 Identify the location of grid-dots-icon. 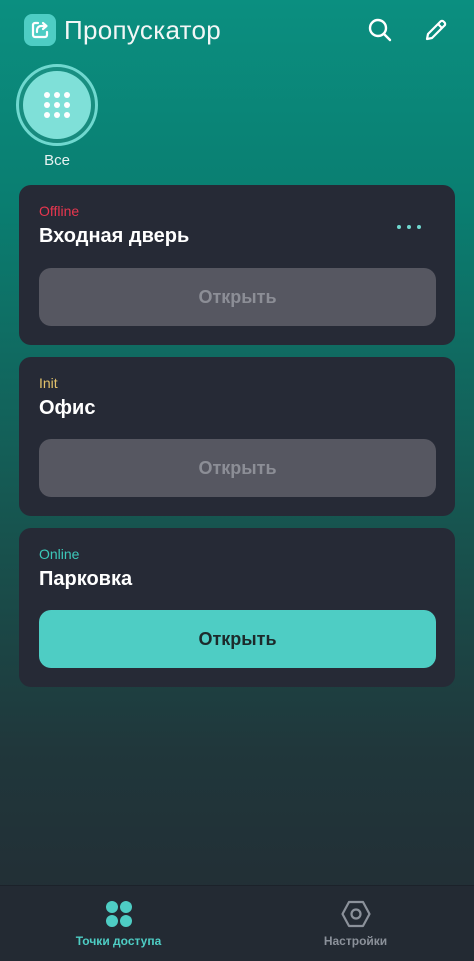
(57, 105).